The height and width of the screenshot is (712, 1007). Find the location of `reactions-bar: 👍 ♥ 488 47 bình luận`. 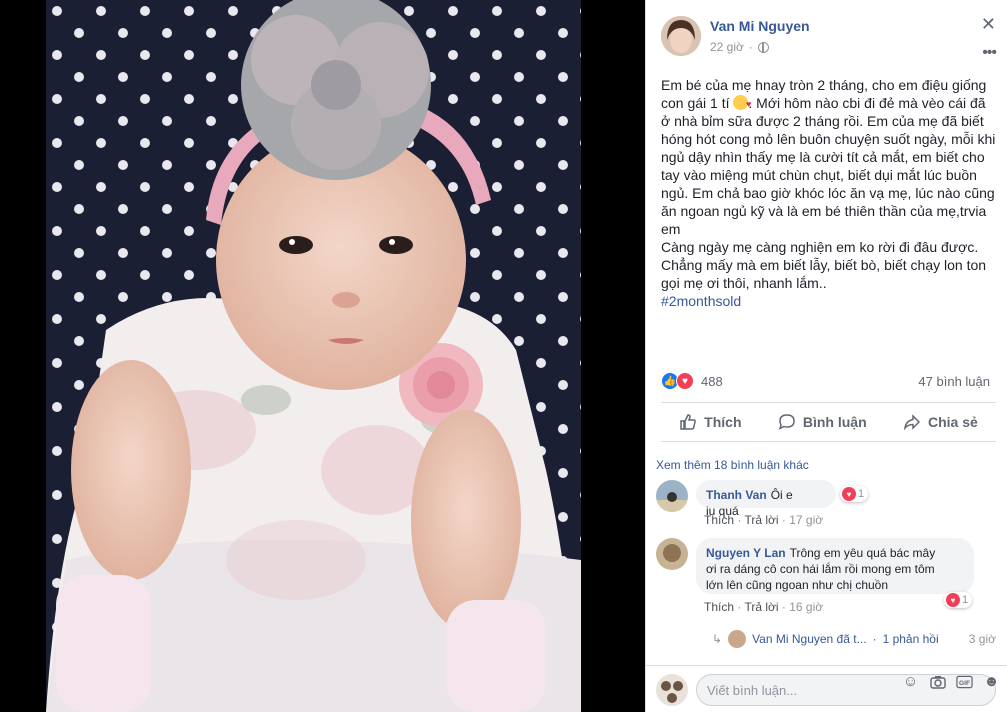

reactions-bar: 👍 ♥ 488 47 bình luận is located at coordinates (828, 382).